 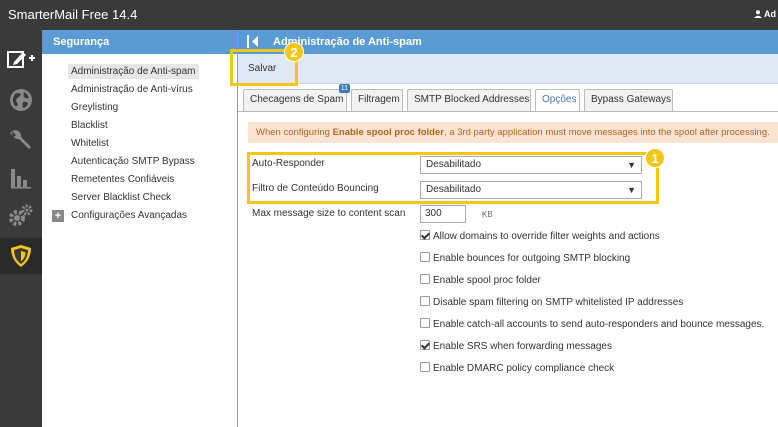 I want to click on sidebar-item-greylisting: Greylisting, so click(x=140, y=108).